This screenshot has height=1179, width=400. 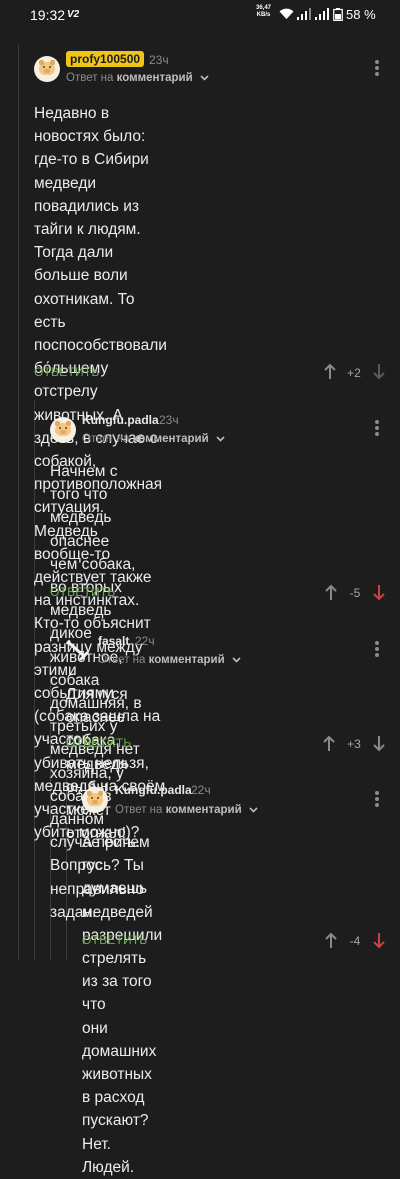 What do you see at coordinates (355, 941) in the screenshot?
I see `rating-count: -4` at bounding box center [355, 941].